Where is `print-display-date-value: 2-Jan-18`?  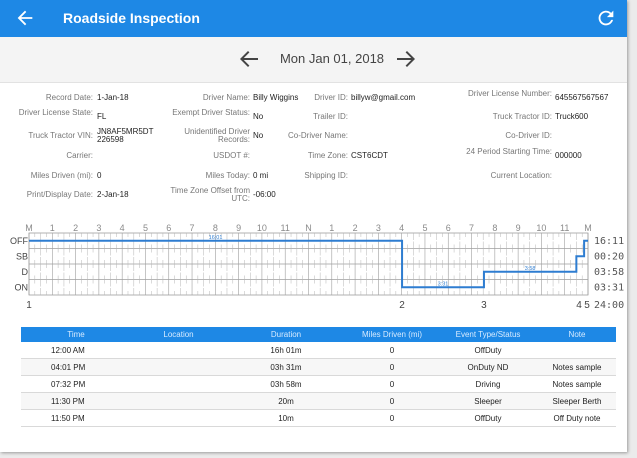
print-display-date-value: 2-Jan-18 is located at coordinates (113, 194).